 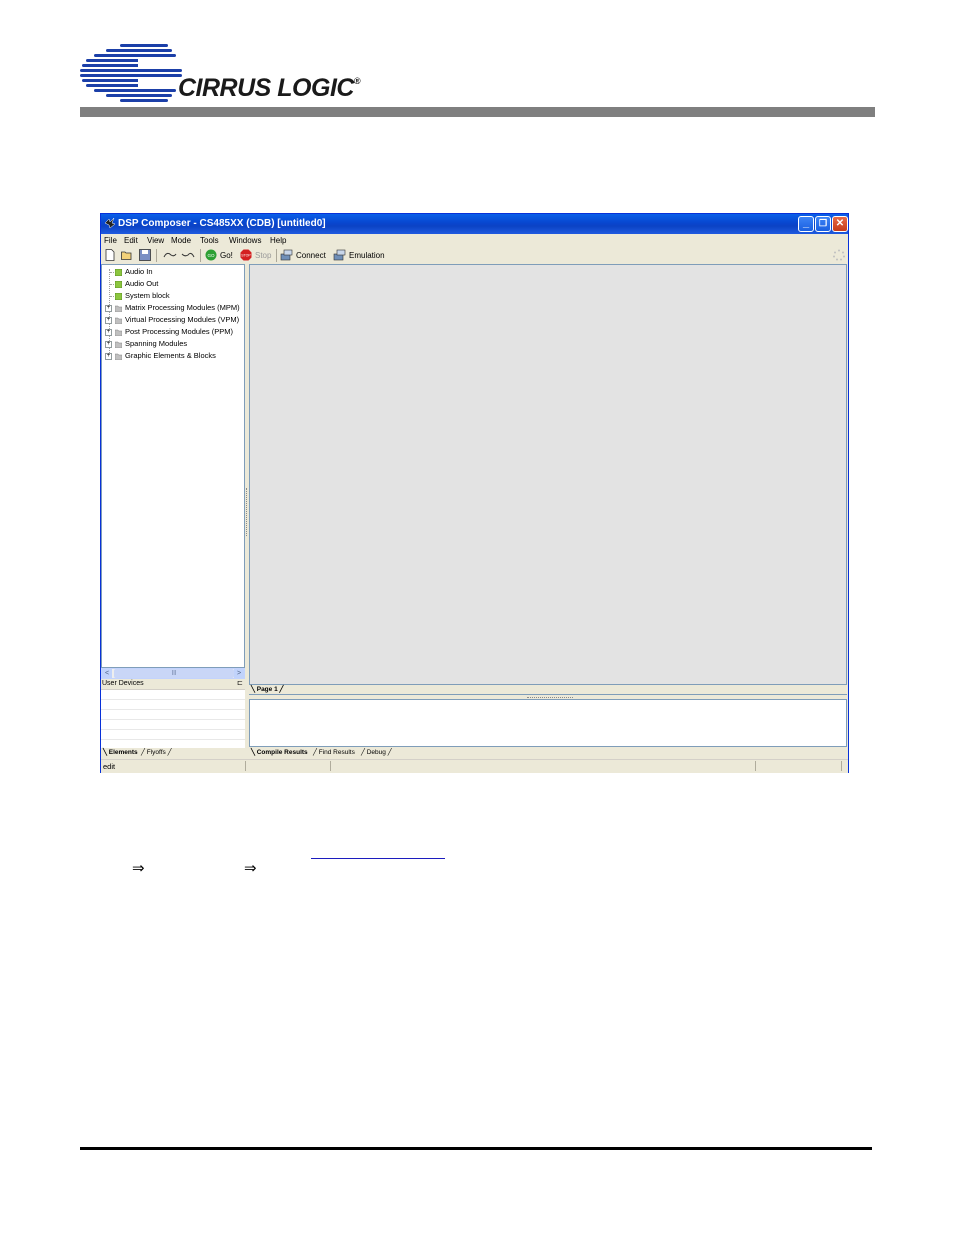 What do you see at coordinates (170, 255) in the screenshot?
I see `undo-icon` at bounding box center [170, 255].